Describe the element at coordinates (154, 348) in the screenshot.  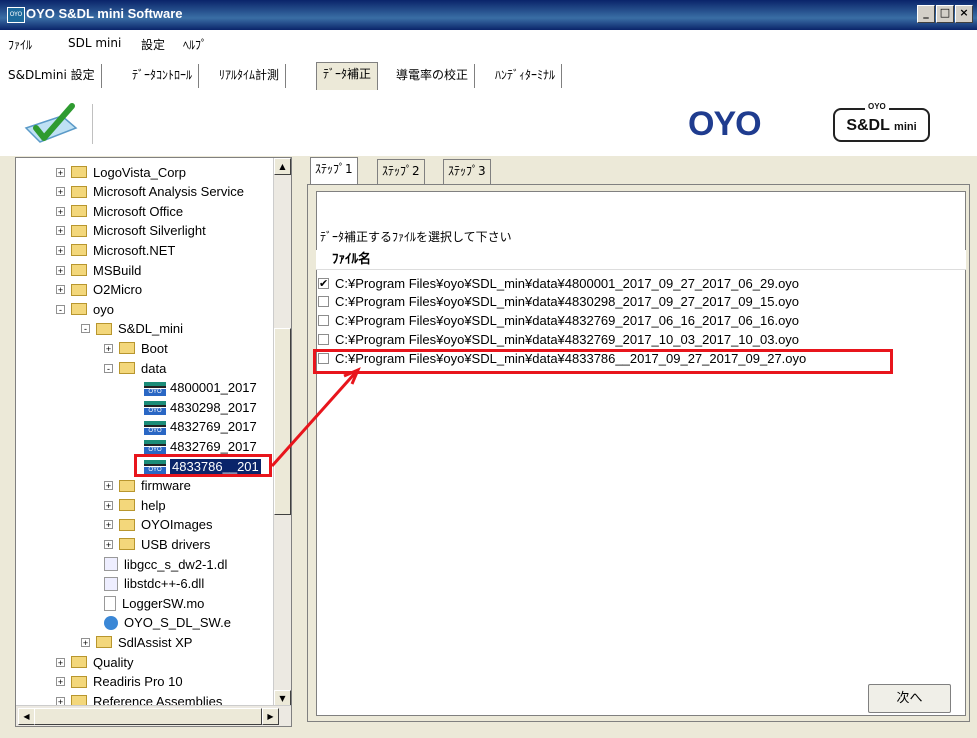
I see `tree-item-label: Boot` at that location.